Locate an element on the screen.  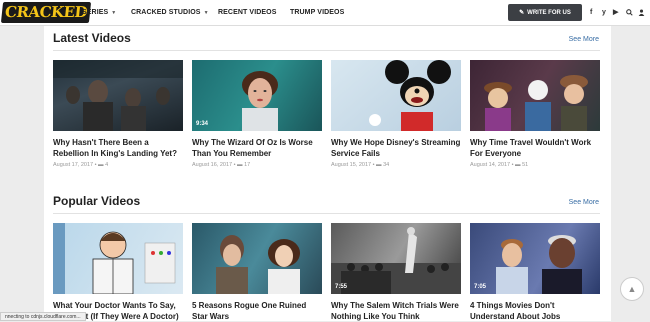
nav-series: SERIES ▼ is located at coordinates (99, 13).